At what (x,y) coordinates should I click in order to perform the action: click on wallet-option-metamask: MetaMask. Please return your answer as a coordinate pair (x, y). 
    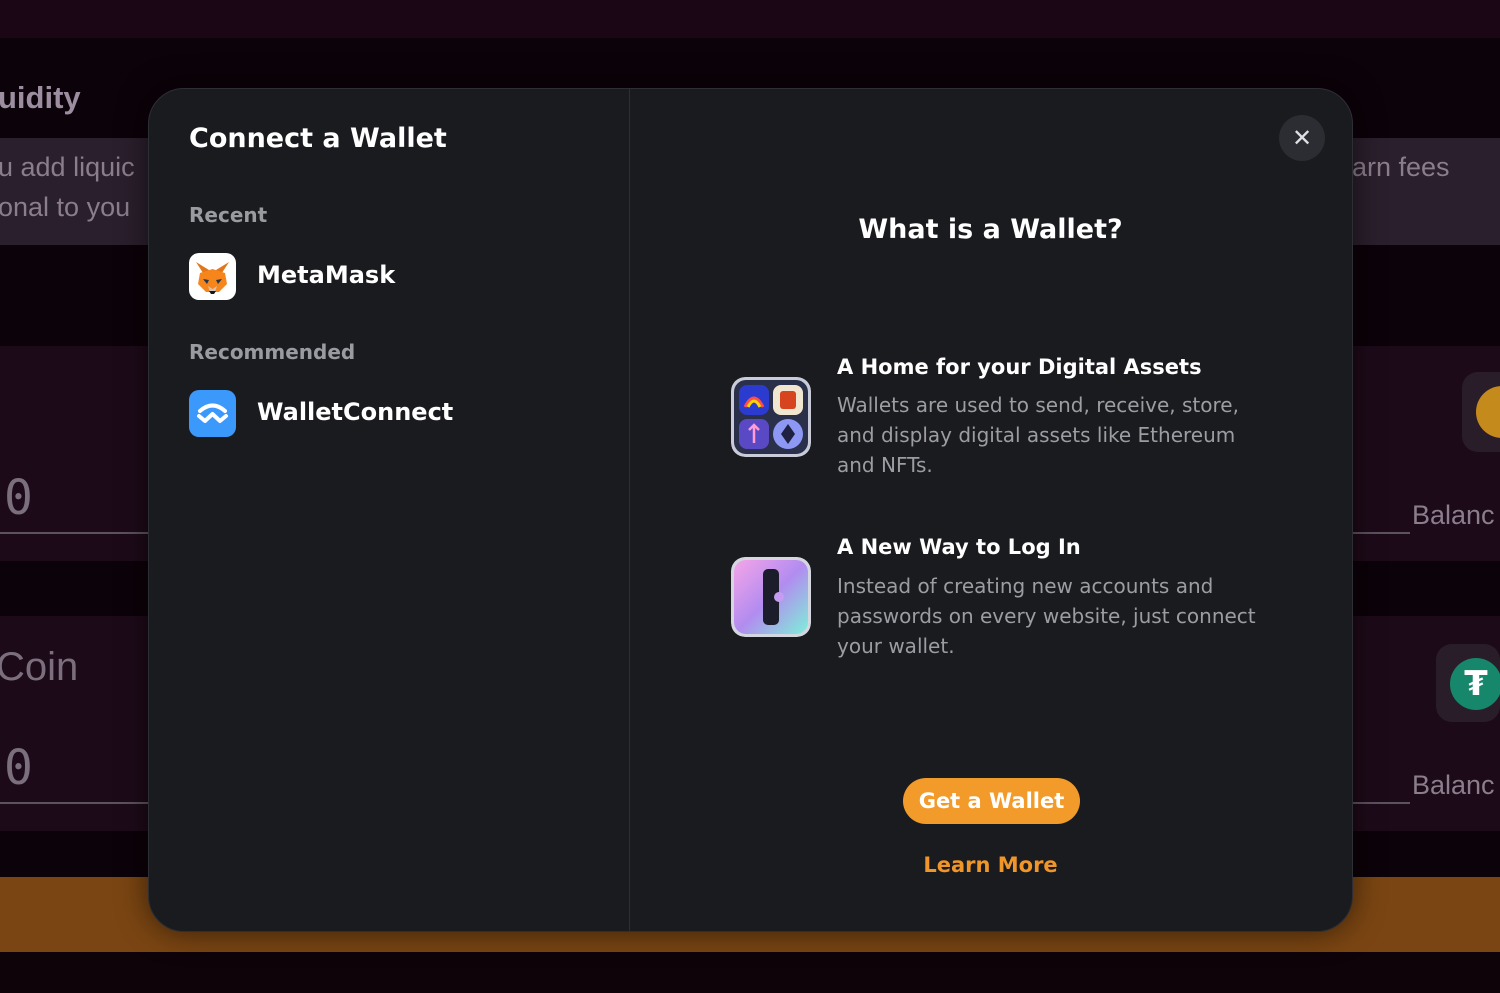
    Looking at the image, I should click on (391, 277).